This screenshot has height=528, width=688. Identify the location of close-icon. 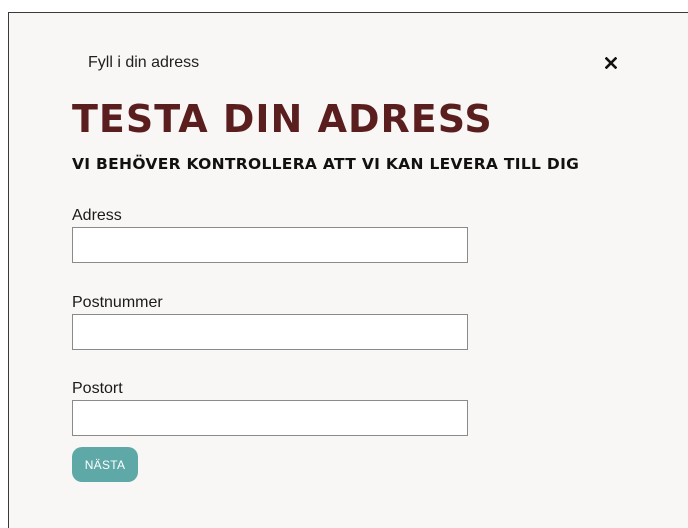
(611, 63).